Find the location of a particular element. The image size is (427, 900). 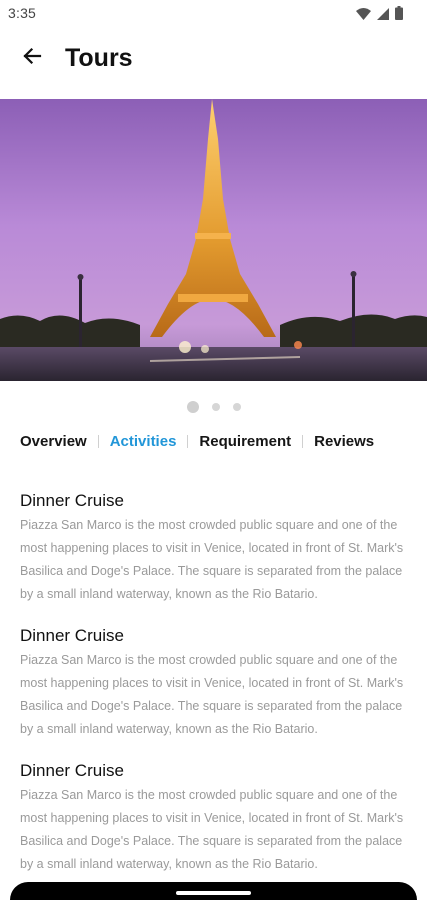

back-button is located at coordinates (32, 58).